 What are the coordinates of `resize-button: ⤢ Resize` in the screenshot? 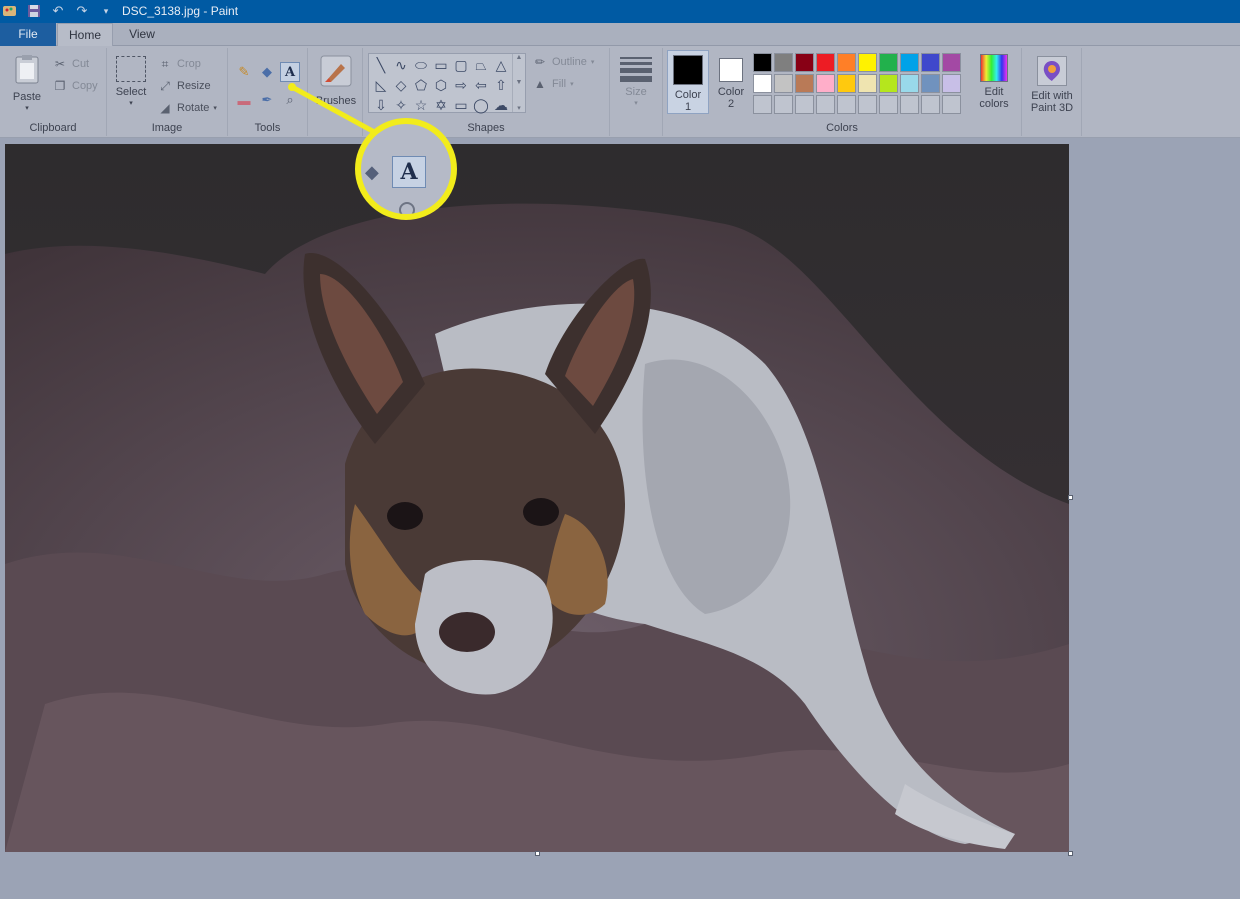 It's located at (183, 86).